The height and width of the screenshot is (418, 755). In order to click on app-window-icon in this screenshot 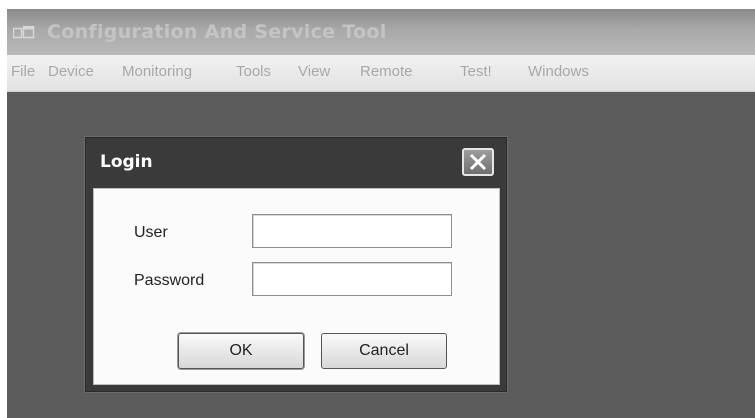, I will do `click(23, 32)`.